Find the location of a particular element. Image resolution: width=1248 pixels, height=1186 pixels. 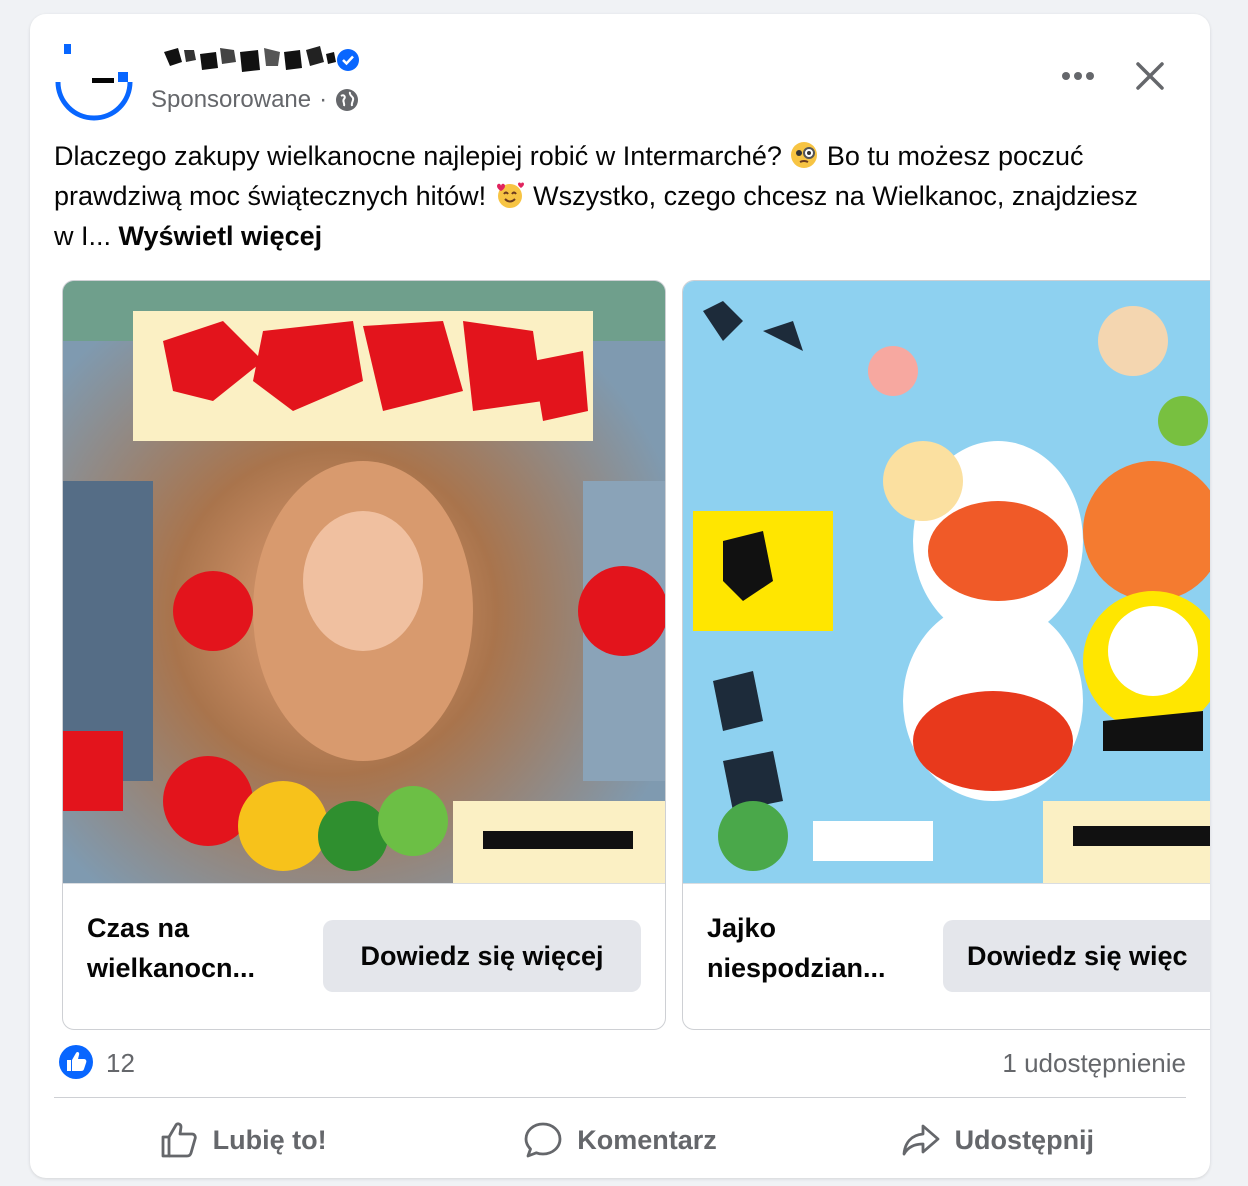

like-button: Lubię to! is located at coordinates (242, 1140).